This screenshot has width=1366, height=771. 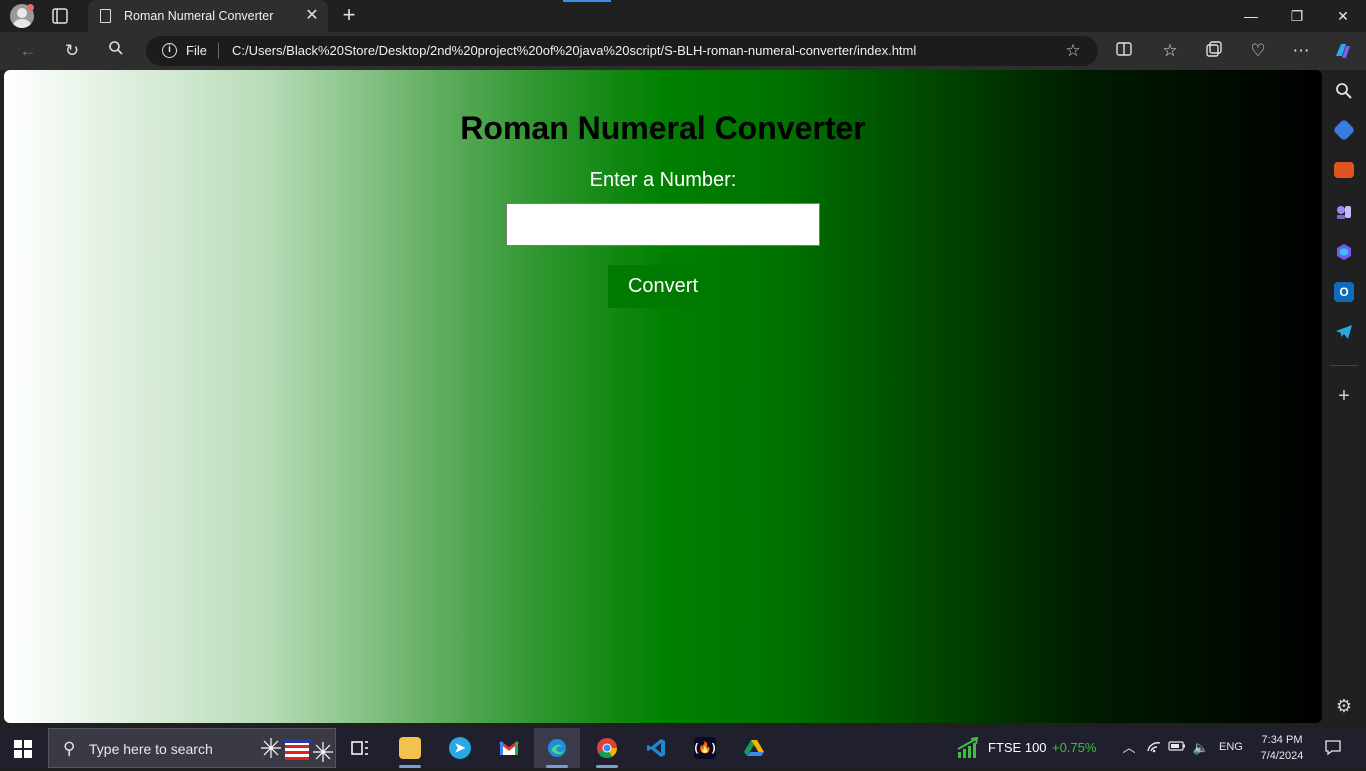 What do you see at coordinates (1282, 740) in the screenshot?
I see `clock-time: 7:34 PM` at bounding box center [1282, 740].